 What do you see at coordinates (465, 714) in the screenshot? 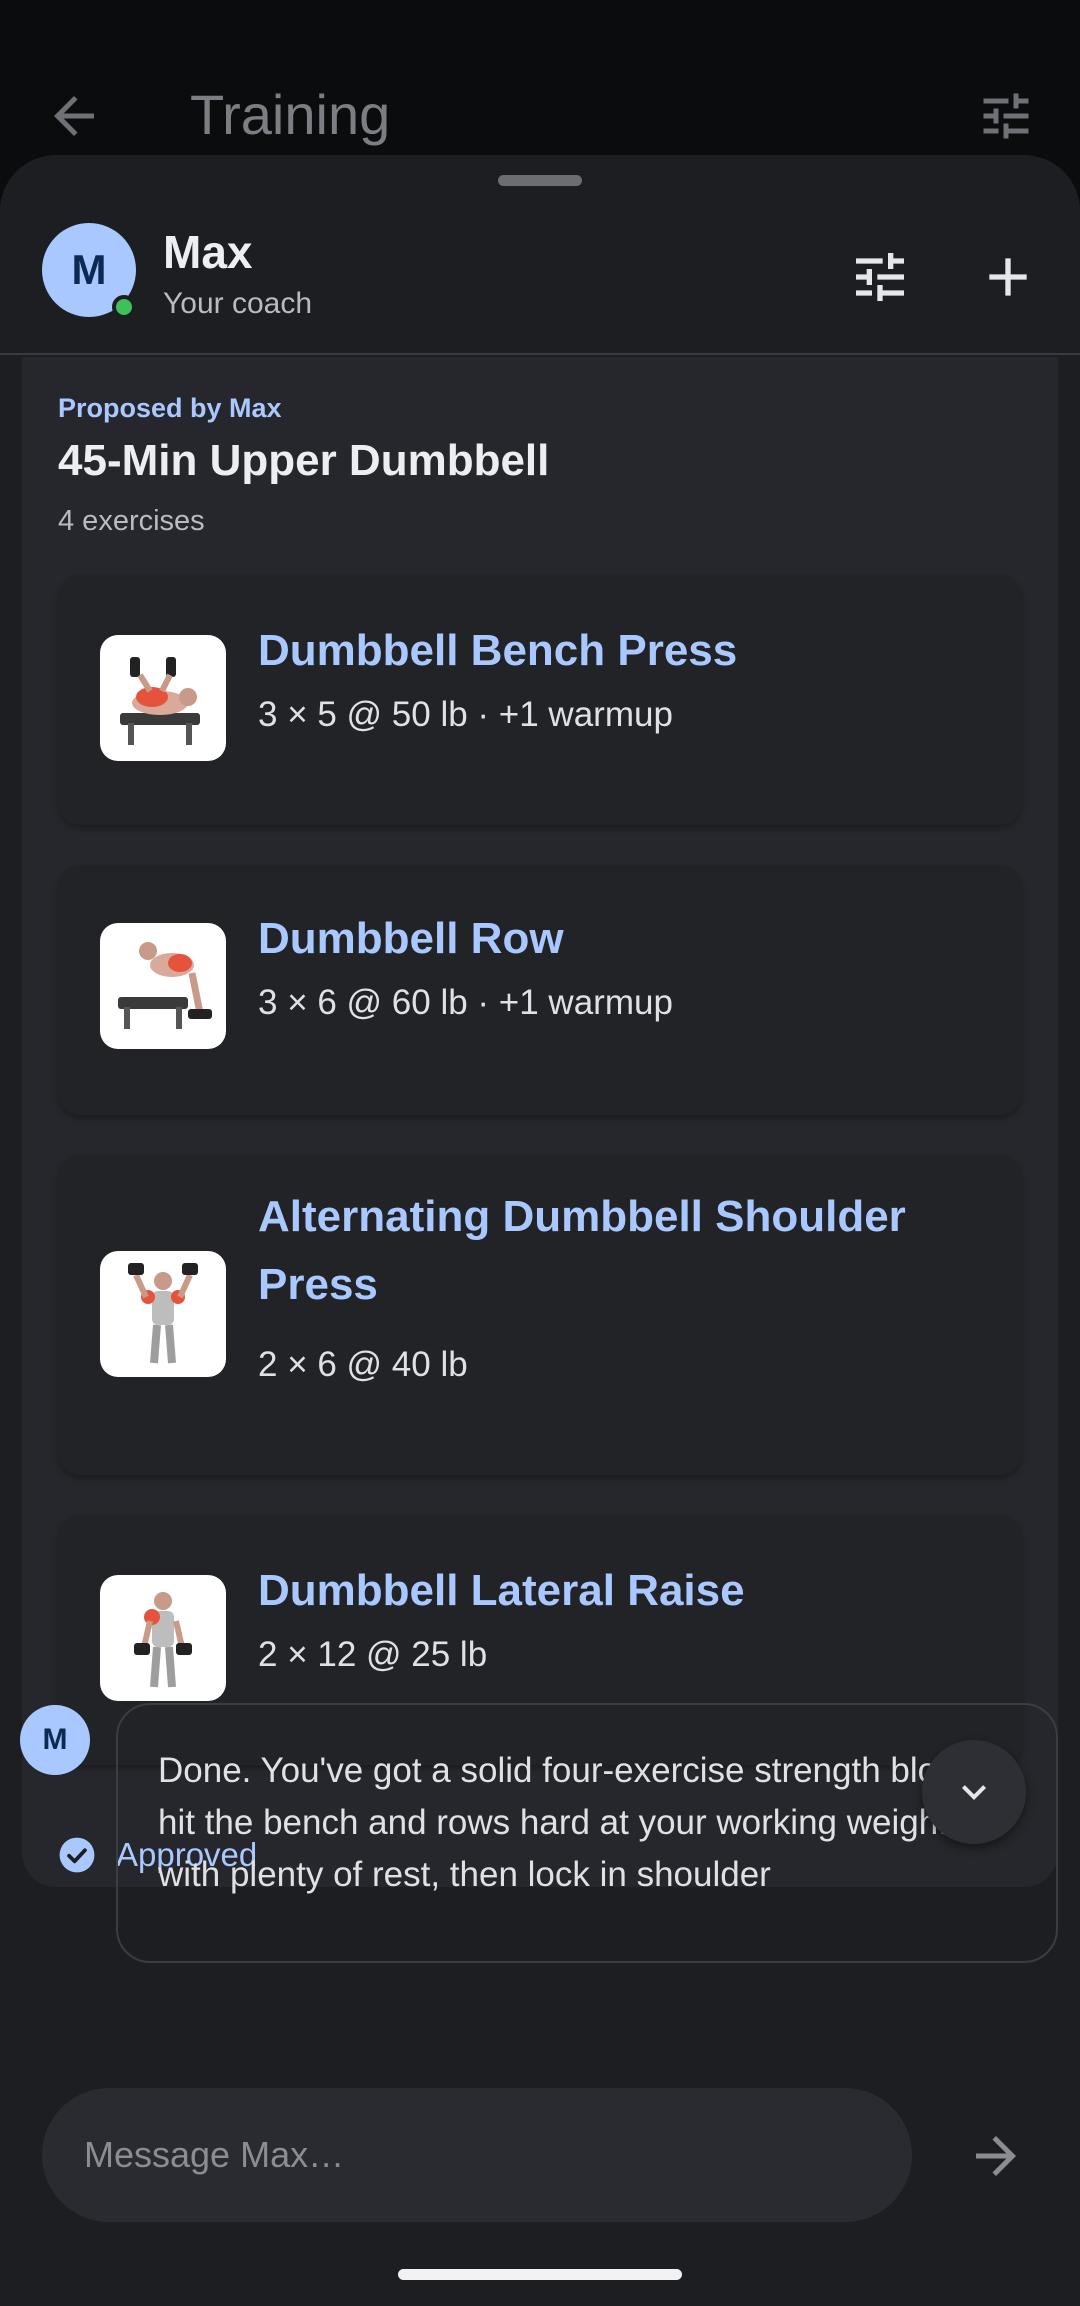
I see `exercise-detail: 3 × 5 @ 50 lb · +1 warmup` at bounding box center [465, 714].